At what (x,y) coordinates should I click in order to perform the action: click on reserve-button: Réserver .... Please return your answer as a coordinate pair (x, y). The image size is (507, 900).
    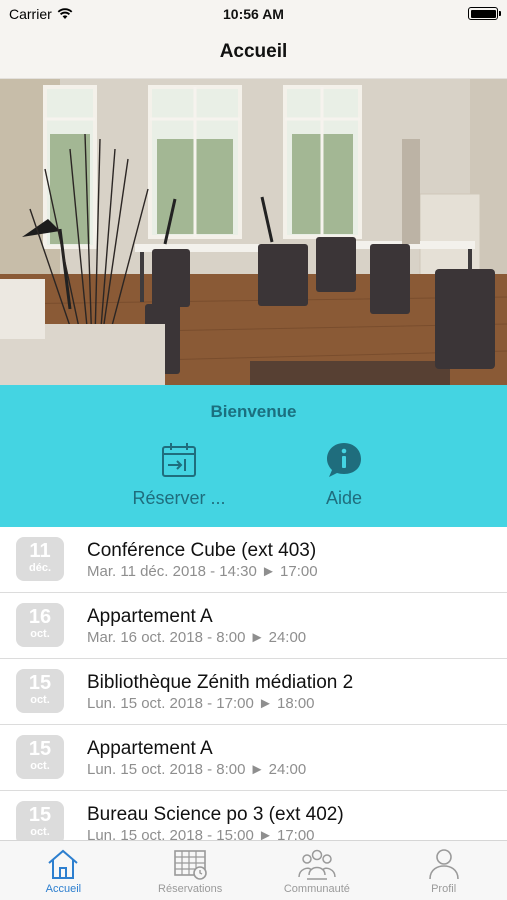
    Looking at the image, I should click on (179, 474).